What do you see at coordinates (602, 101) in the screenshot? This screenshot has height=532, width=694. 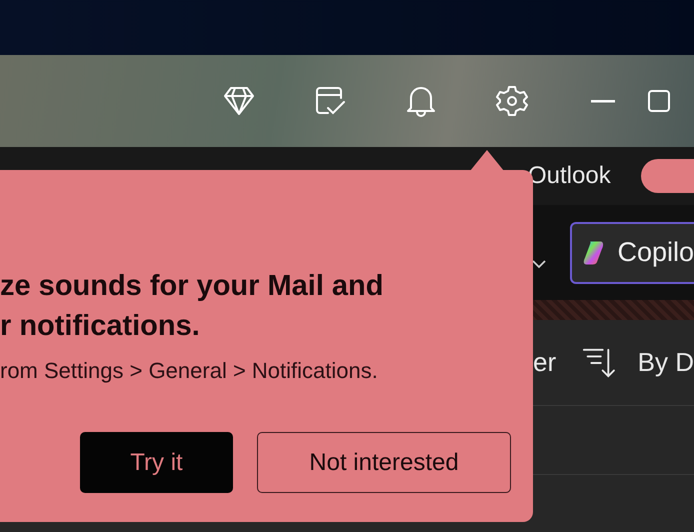 I see `minimize-icon` at bounding box center [602, 101].